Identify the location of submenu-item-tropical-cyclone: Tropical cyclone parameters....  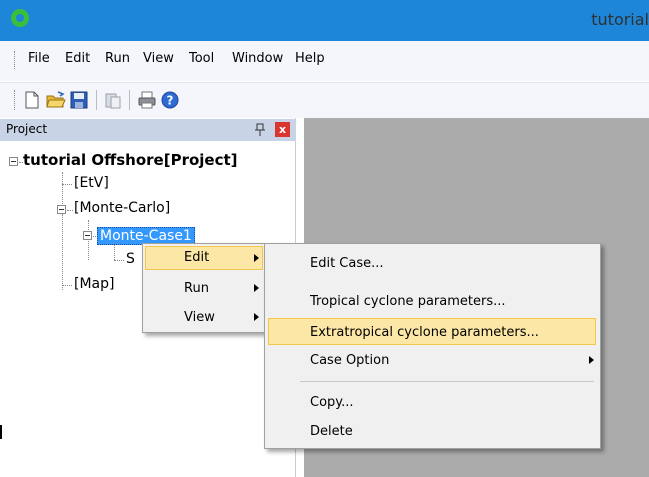
(408, 301).